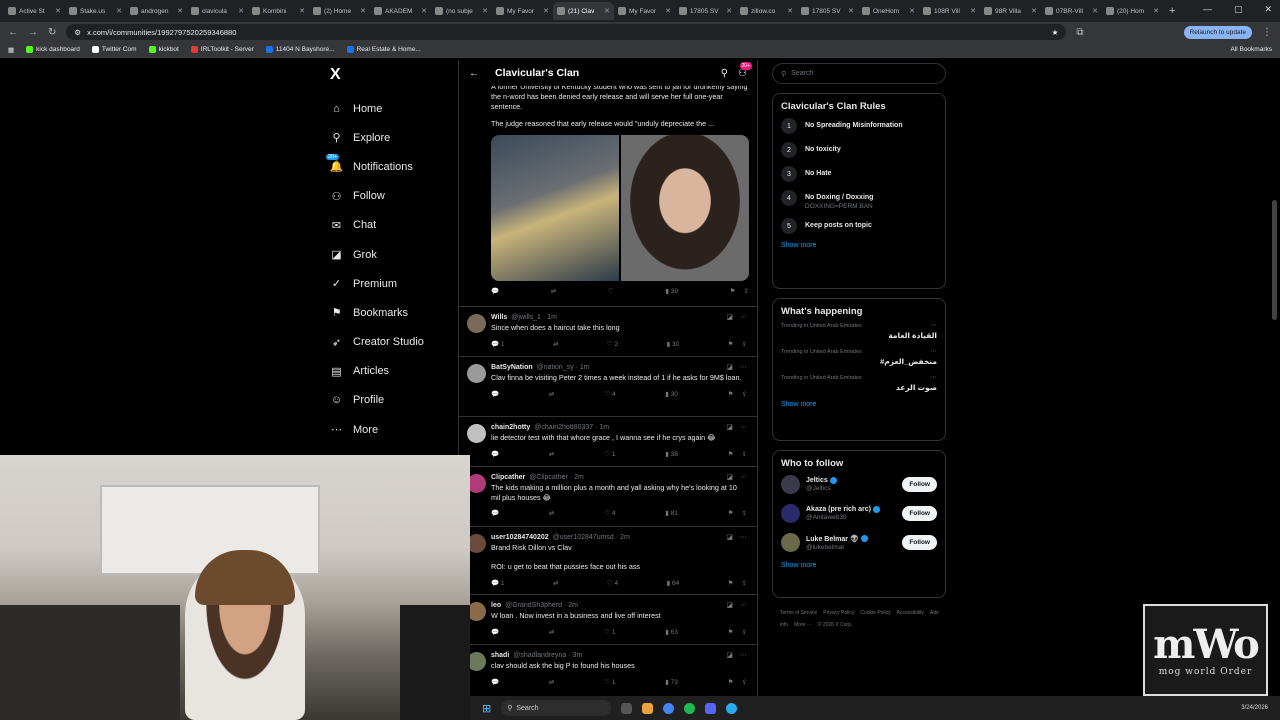 This screenshot has width=1280, height=720. What do you see at coordinates (837, 539) in the screenshot?
I see `account-name: Luke Belmar 👽` at bounding box center [837, 539].